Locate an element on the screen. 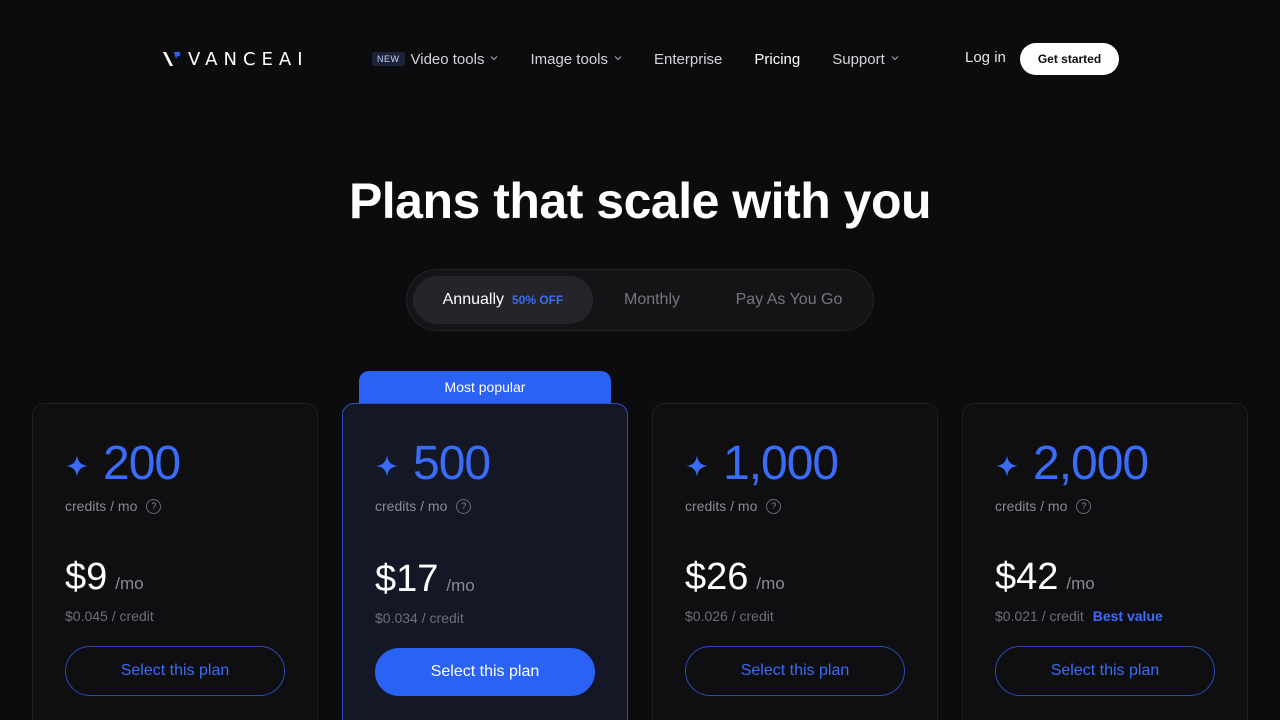 The image size is (1280, 720). credits-amount: 500 is located at coordinates (452, 463).